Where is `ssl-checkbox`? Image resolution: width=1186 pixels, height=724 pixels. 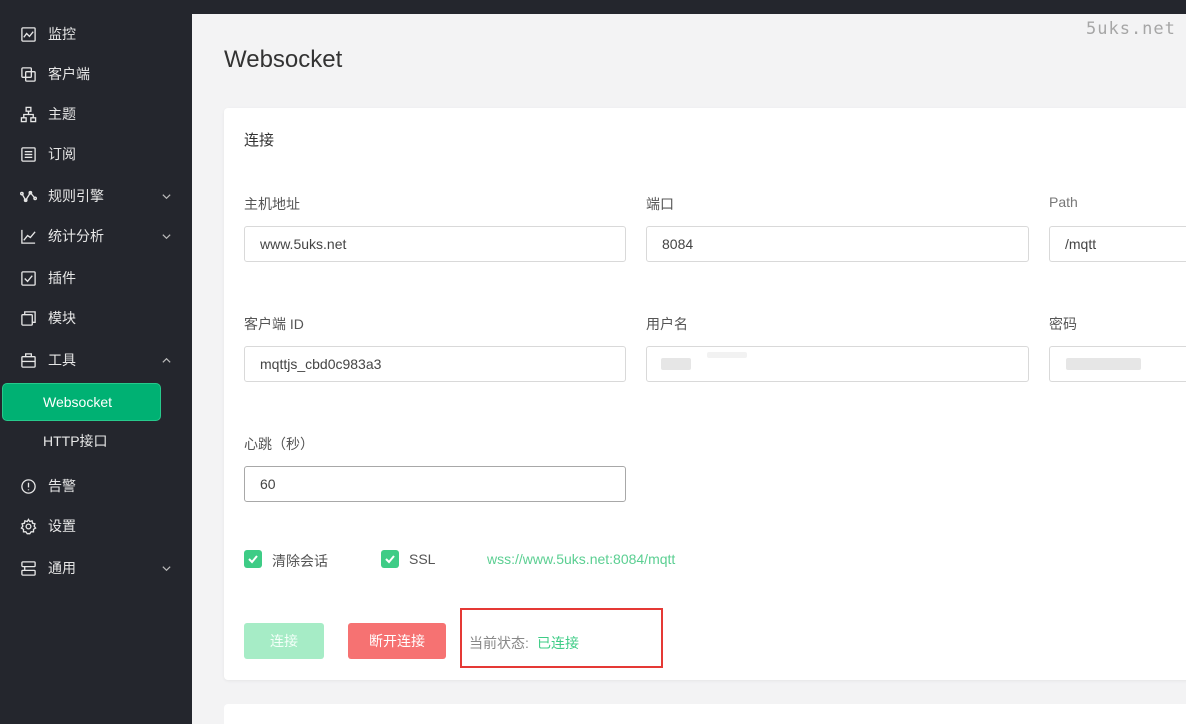 ssl-checkbox is located at coordinates (390, 559).